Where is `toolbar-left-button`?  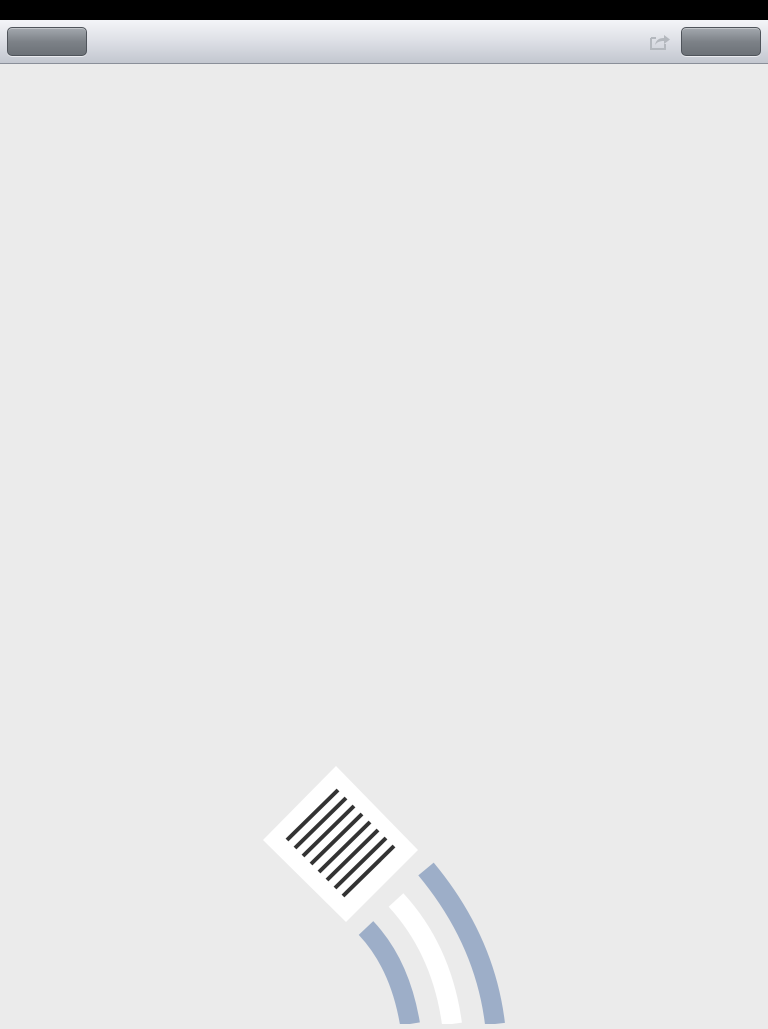
toolbar-left-button is located at coordinates (47, 41).